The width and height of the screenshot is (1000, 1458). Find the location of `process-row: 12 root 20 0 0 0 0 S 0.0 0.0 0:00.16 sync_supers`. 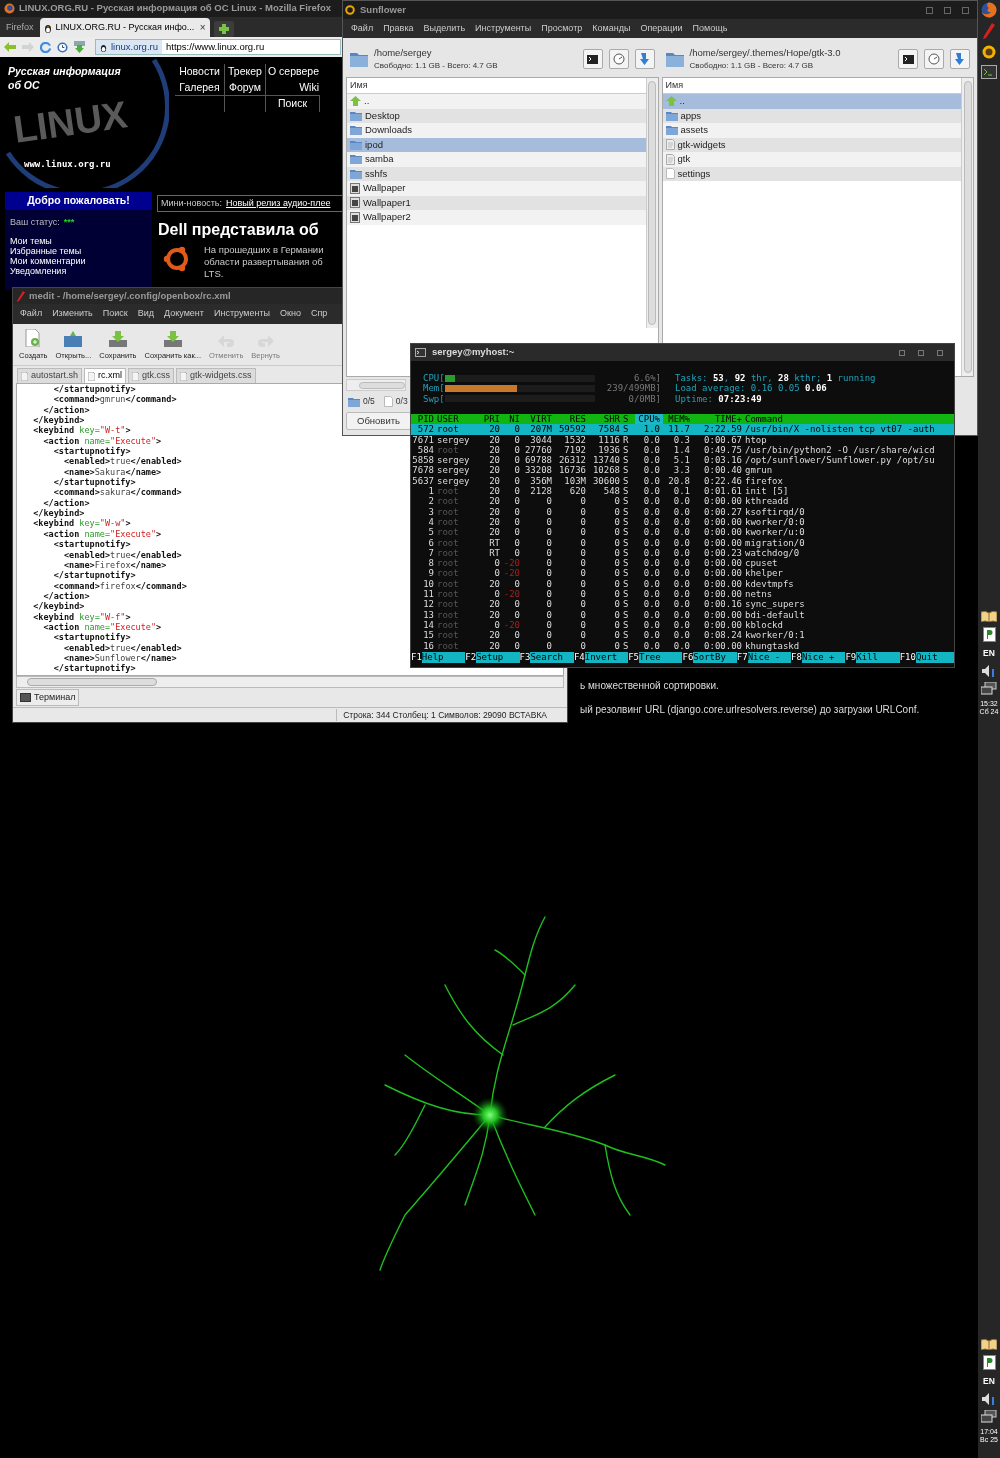

process-row: 12 root 20 0 0 0 0 S 0.0 0.0 0:00.16 sync_supers is located at coordinates (682, 604).